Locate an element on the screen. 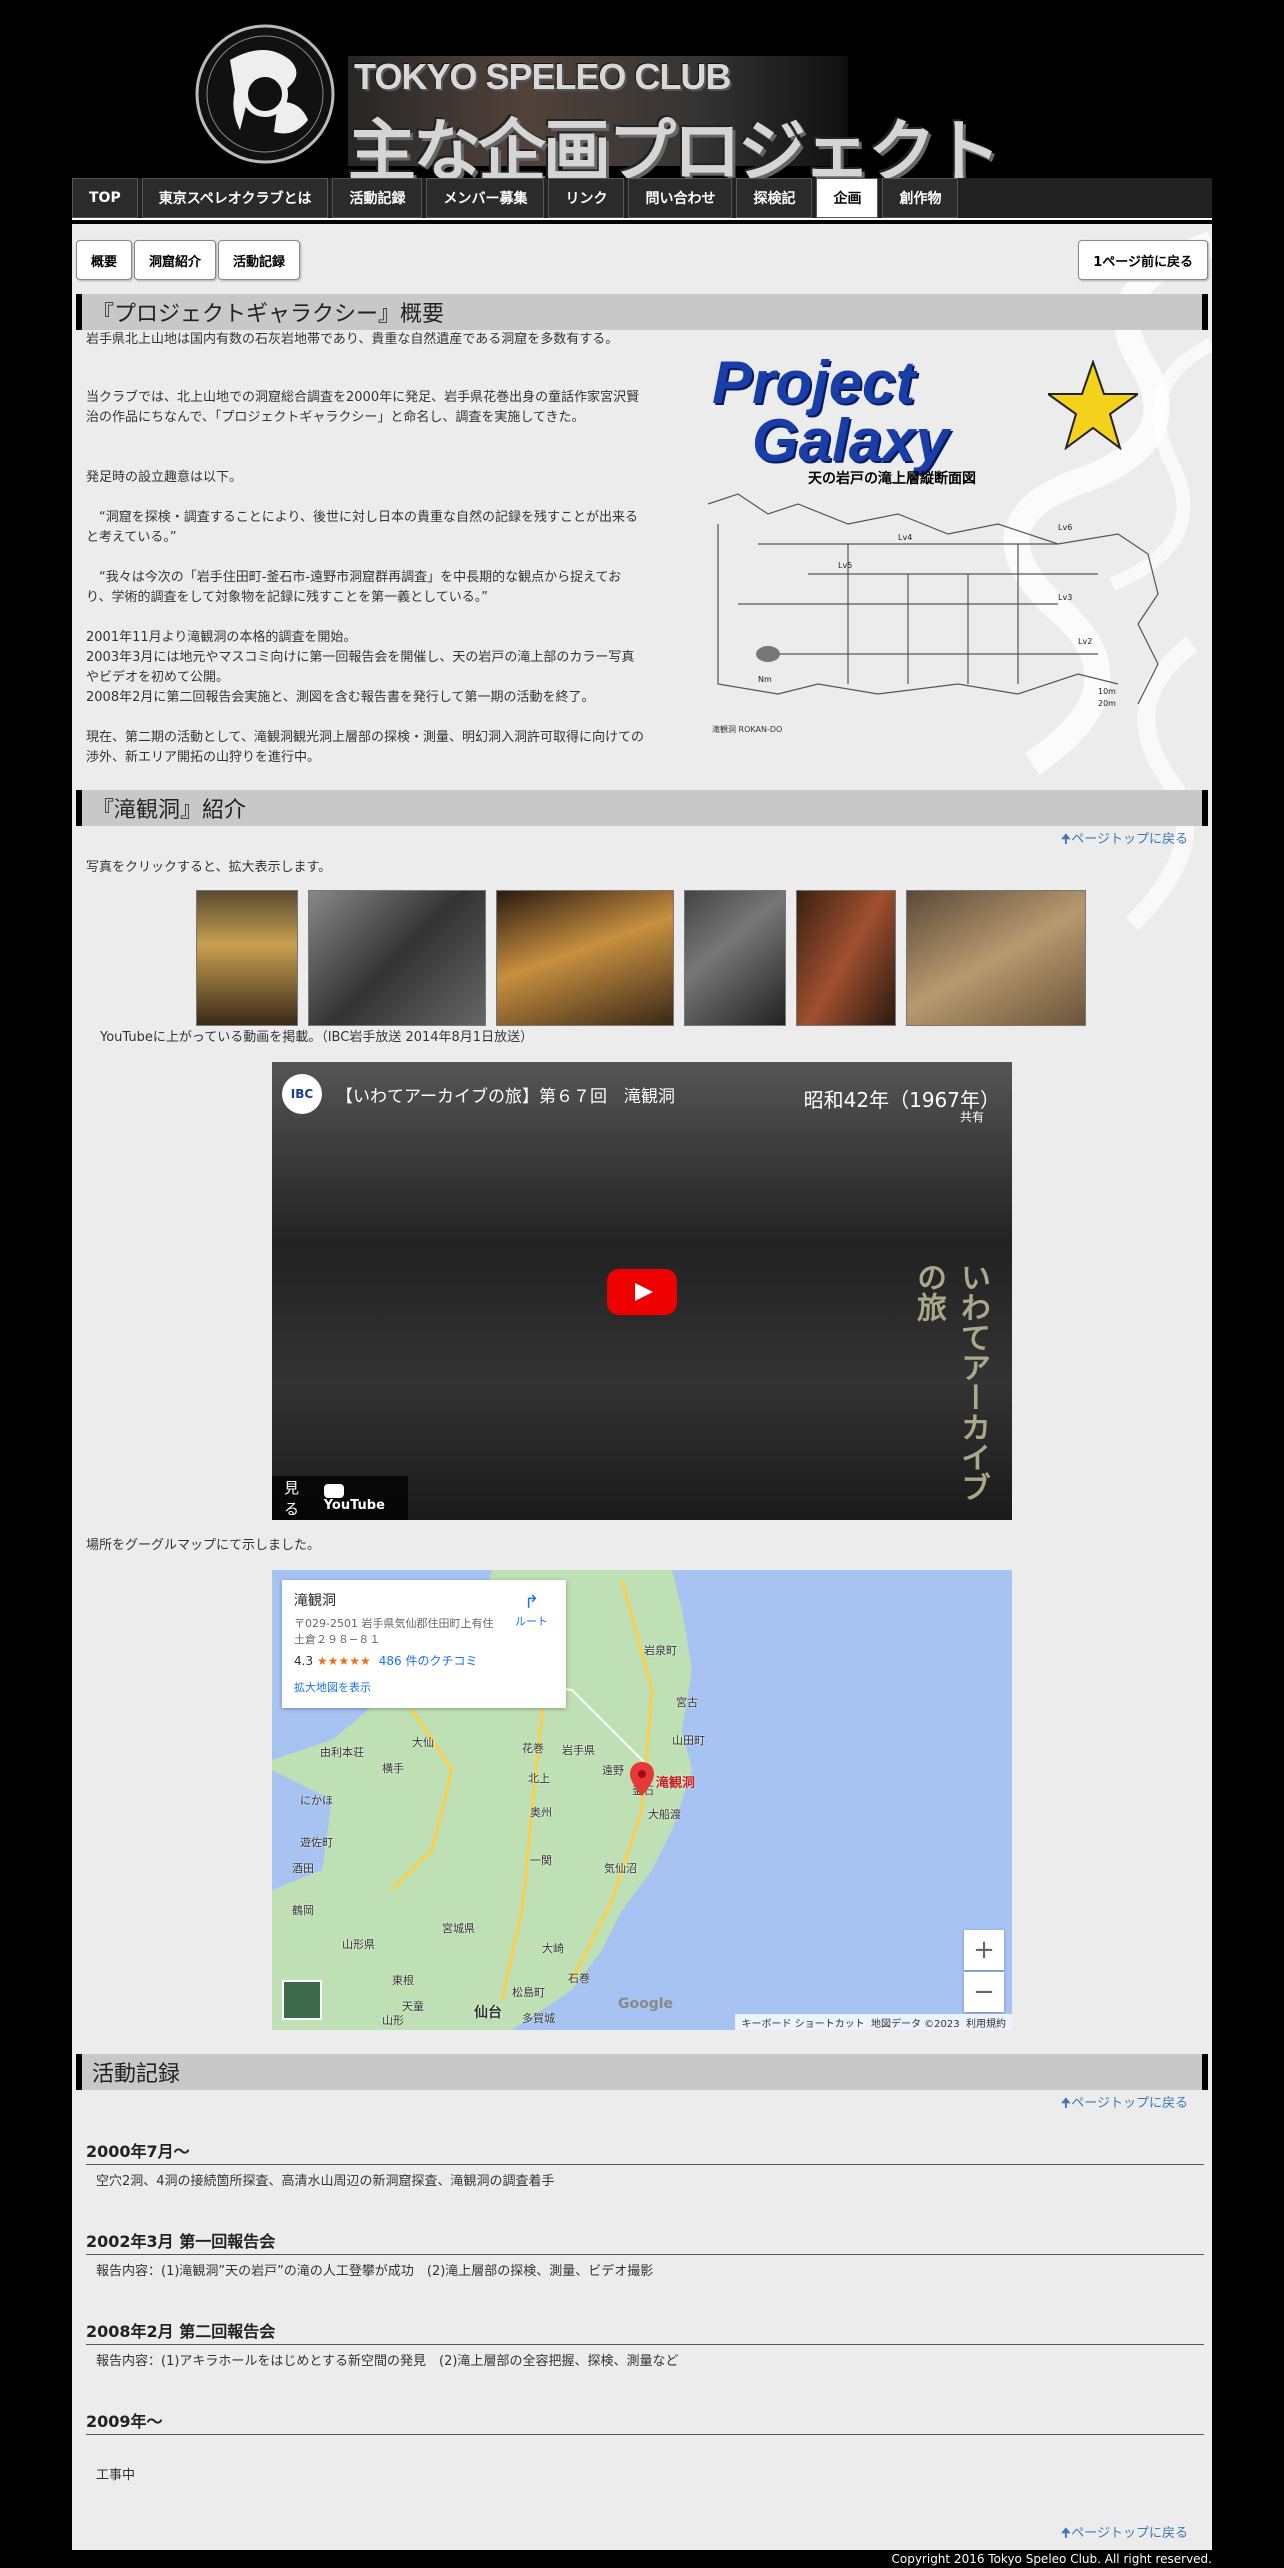 The width and height of the screenshot is (1284, 2568). watch-on-youtube: 見る YouTube is located at coordinates (340, 1498).